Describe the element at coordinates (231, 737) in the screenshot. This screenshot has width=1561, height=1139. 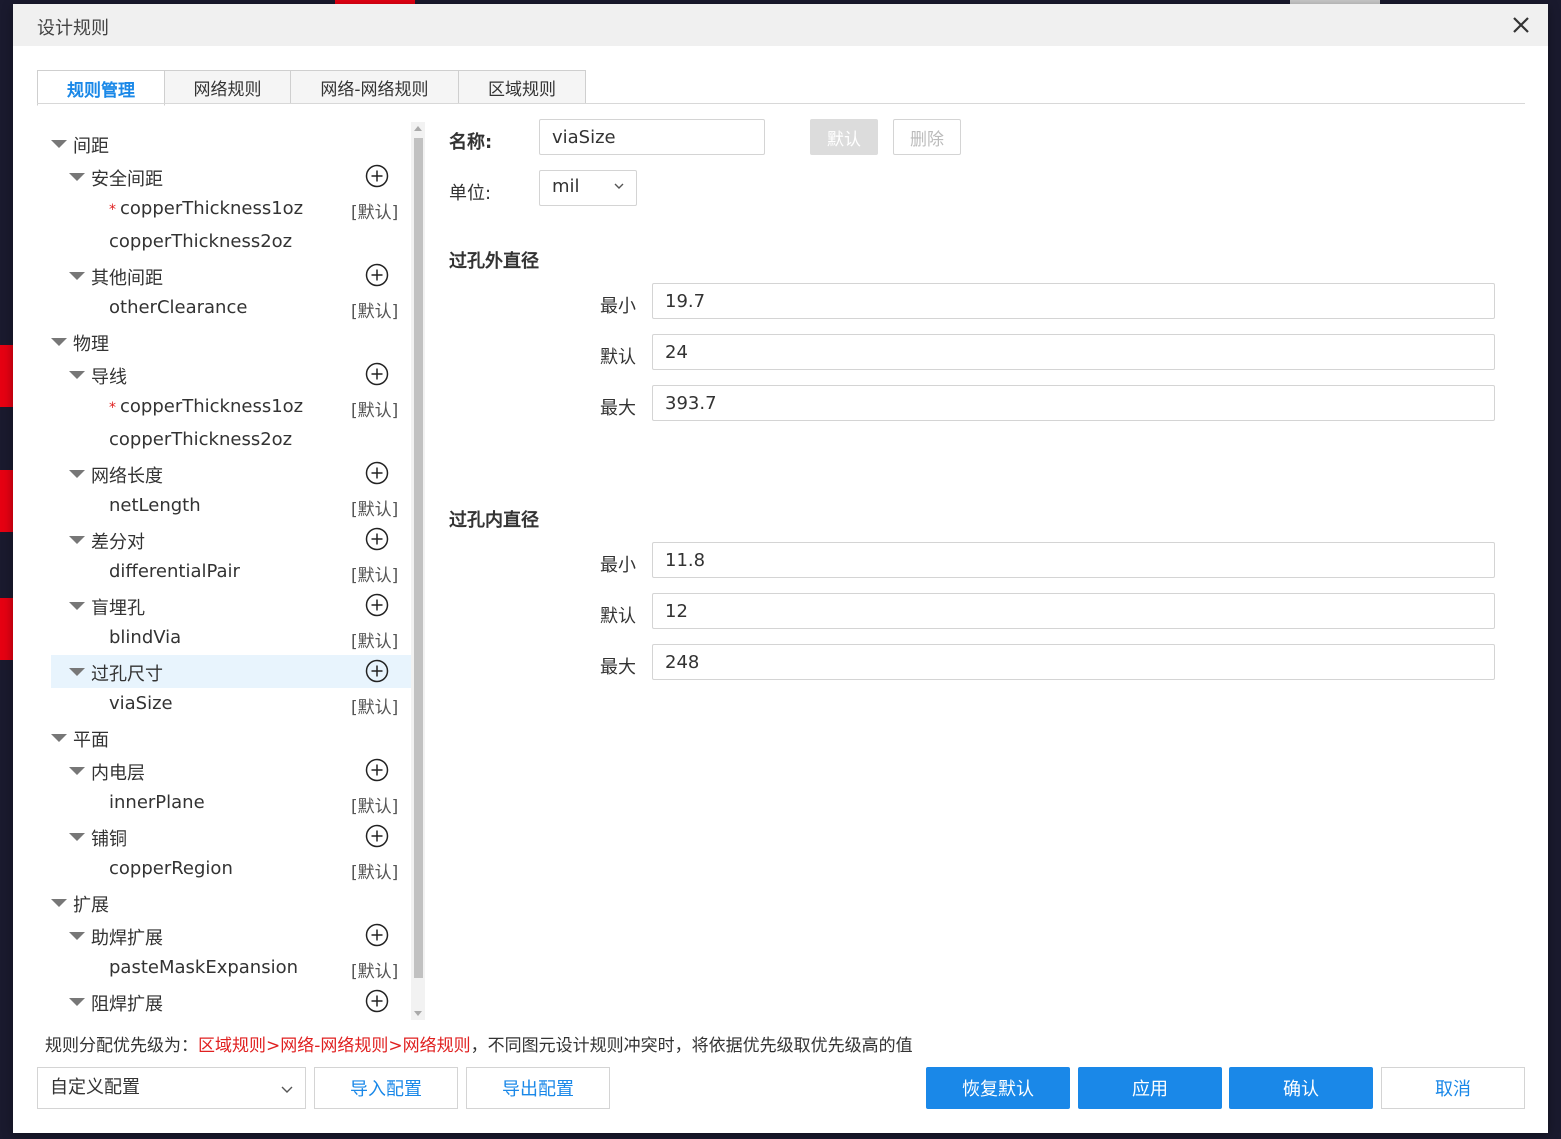
I see `tree-category: 平面` at that location.